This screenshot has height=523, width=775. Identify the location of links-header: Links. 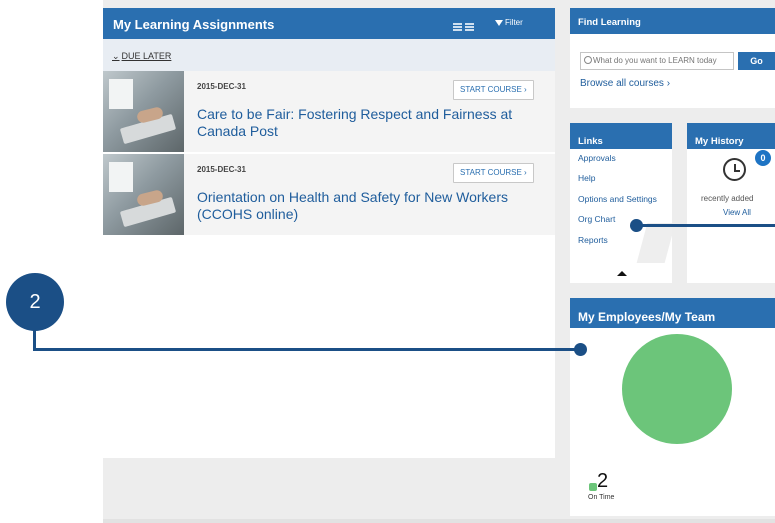
(621, 136).